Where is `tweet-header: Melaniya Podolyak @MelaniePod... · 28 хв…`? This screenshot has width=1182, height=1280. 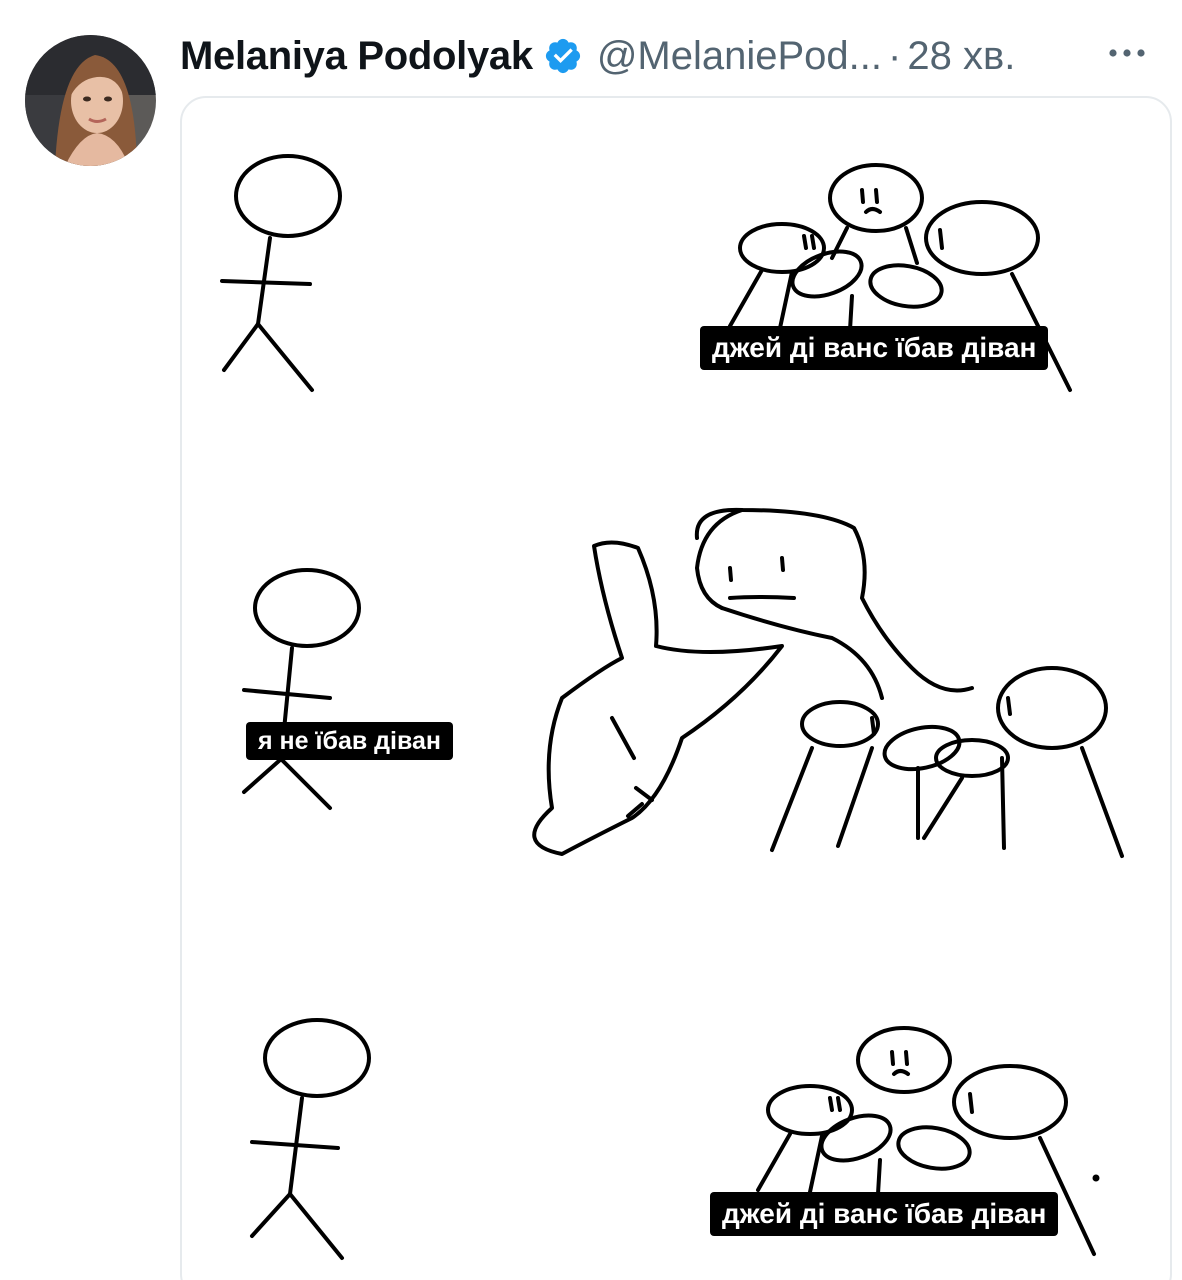 tweet-header: Melaniya Podolyak @MelaniePod... · 28 хв… is located at coordinates (675, 56).